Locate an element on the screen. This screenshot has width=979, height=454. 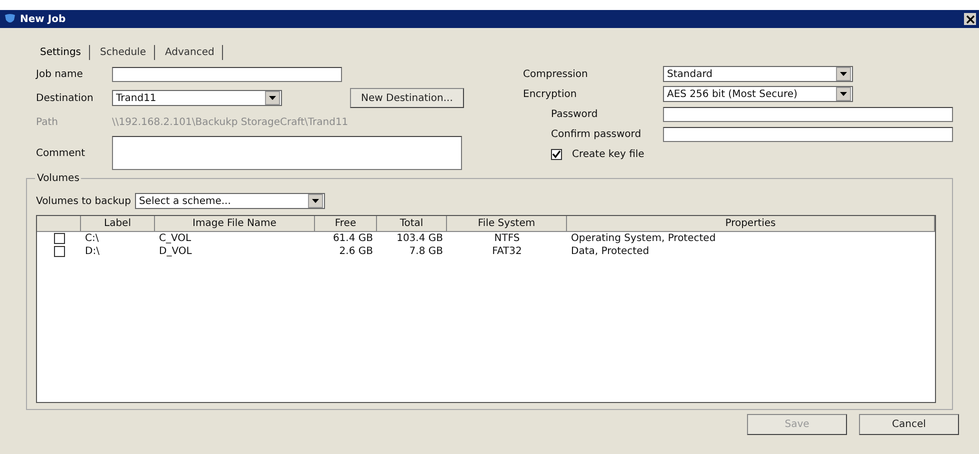
close-button is located at coordinates (970, 19).